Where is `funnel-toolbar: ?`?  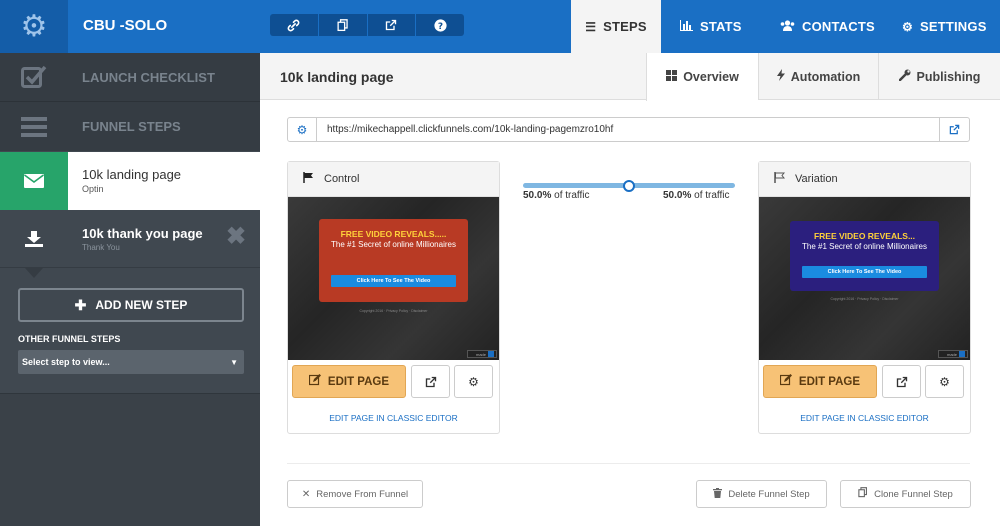 funnel-toolbar: ? is located at coordinates (367, 25).